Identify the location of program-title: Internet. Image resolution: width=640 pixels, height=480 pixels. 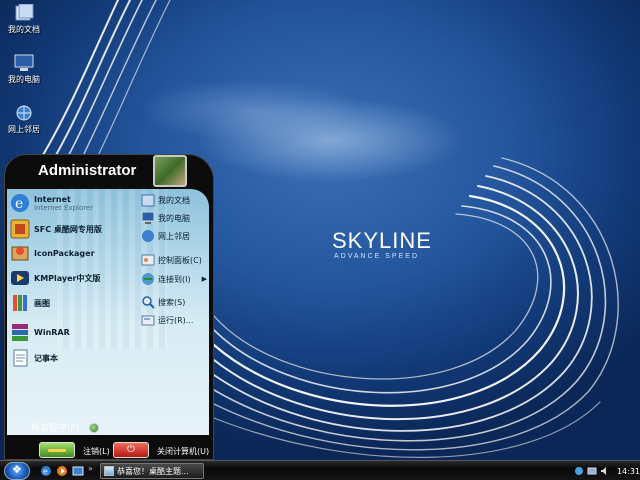
(52, 199).